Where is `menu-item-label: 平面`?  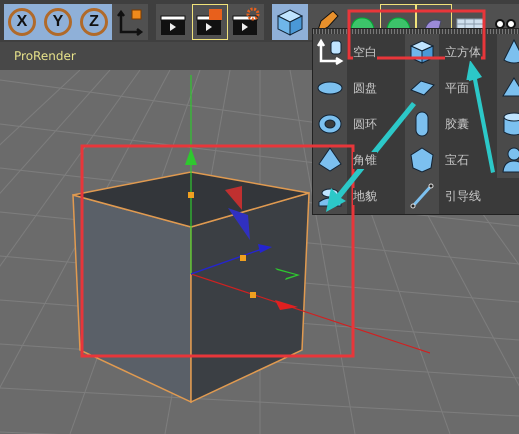 menu-item-label: 平面 is located at coordinates (457, 88).